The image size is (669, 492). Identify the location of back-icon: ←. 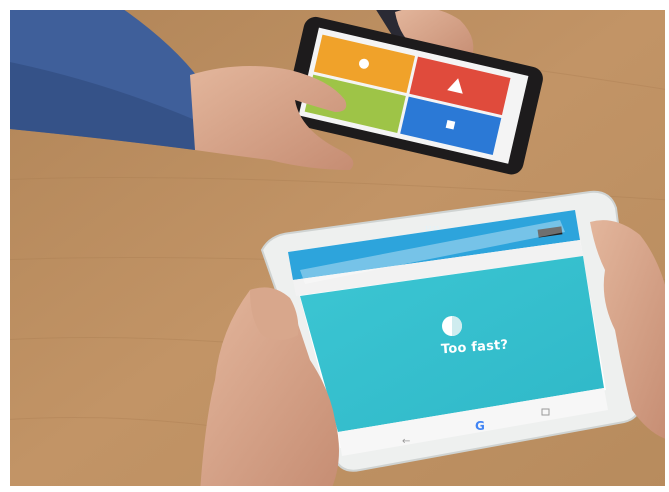
(406, 441).